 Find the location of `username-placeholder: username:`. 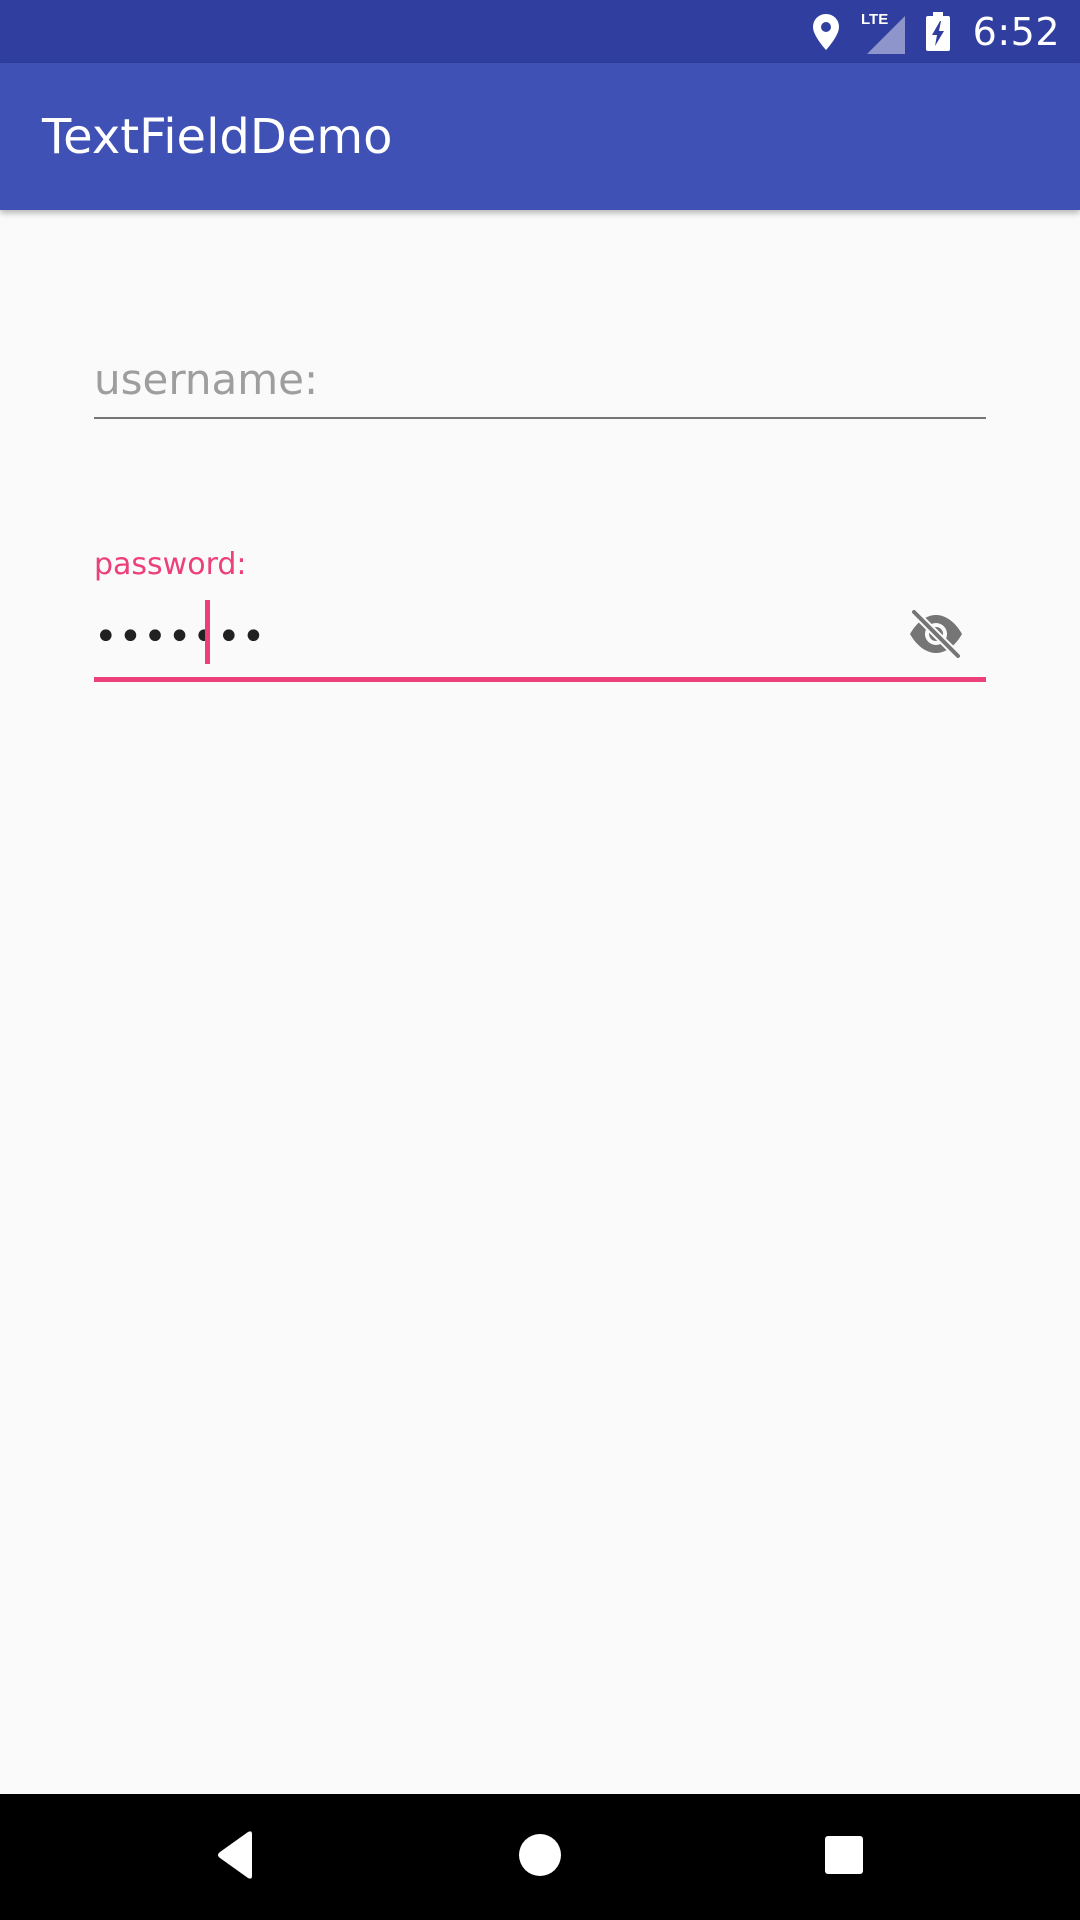

username-placeholder: username: is located at coordinates (206, 379).